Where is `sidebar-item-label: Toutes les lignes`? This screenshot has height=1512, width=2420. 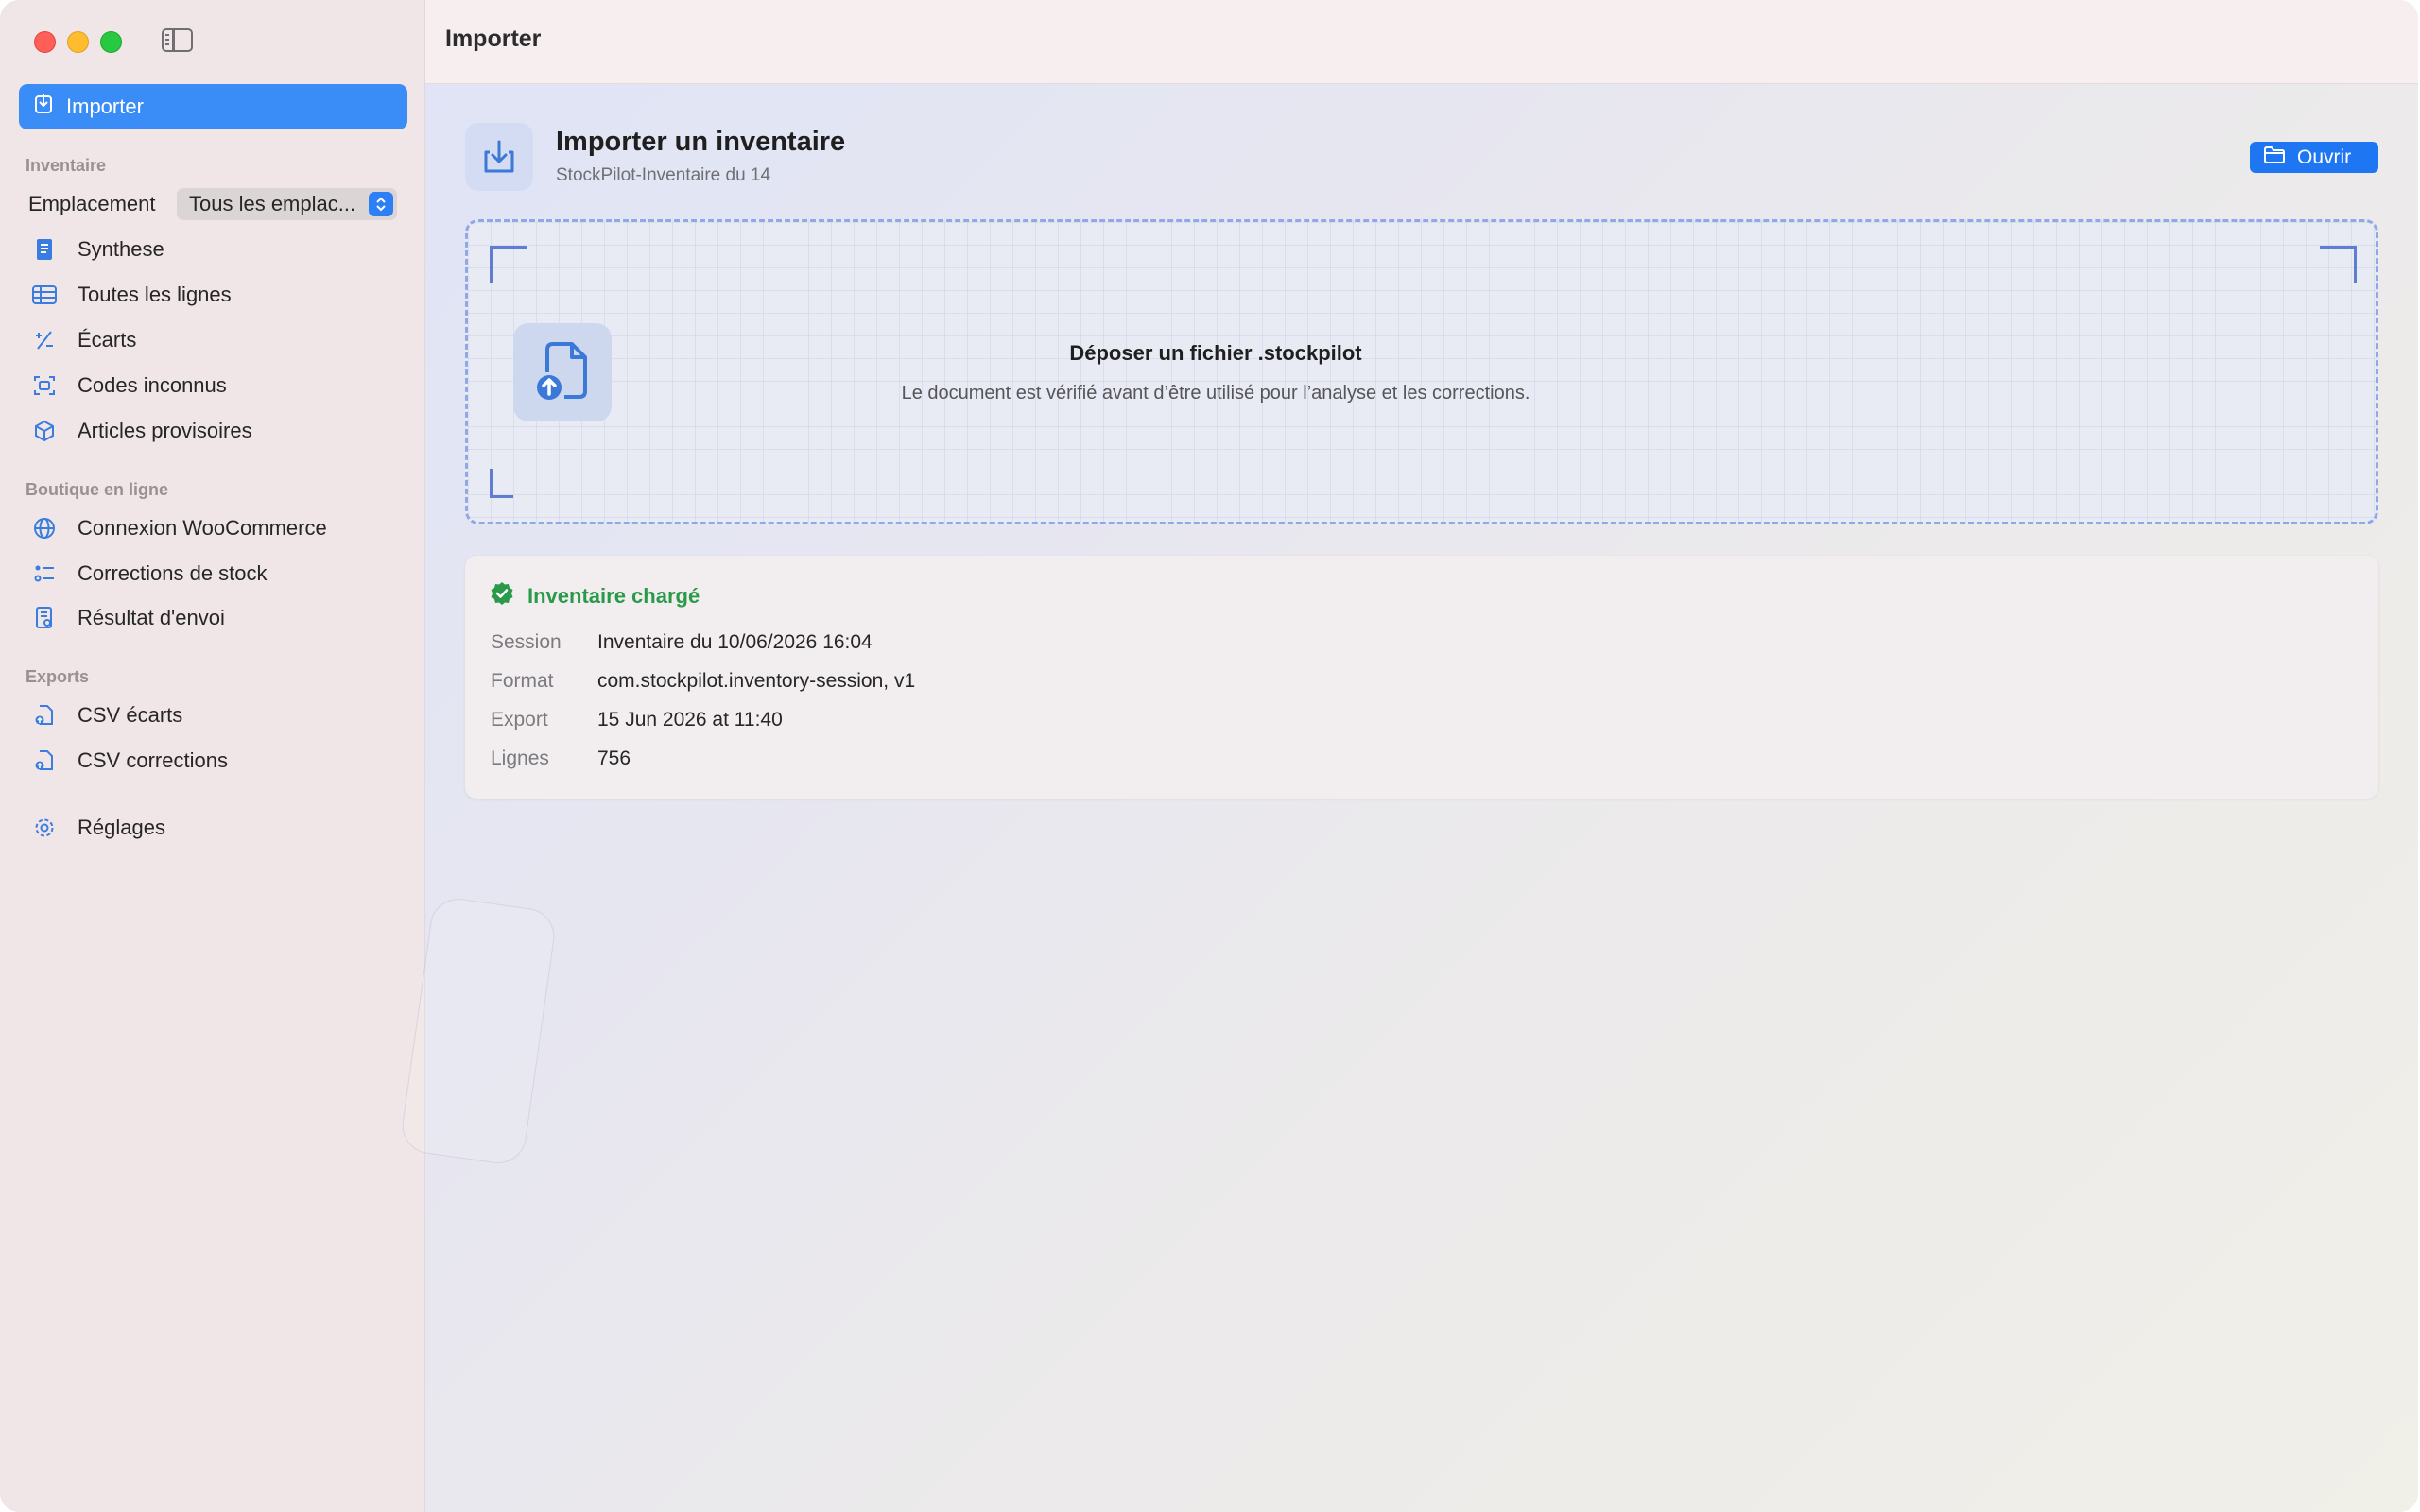 sidebar-item-label: Toutes les lignes is located at coordinates (155, 294).